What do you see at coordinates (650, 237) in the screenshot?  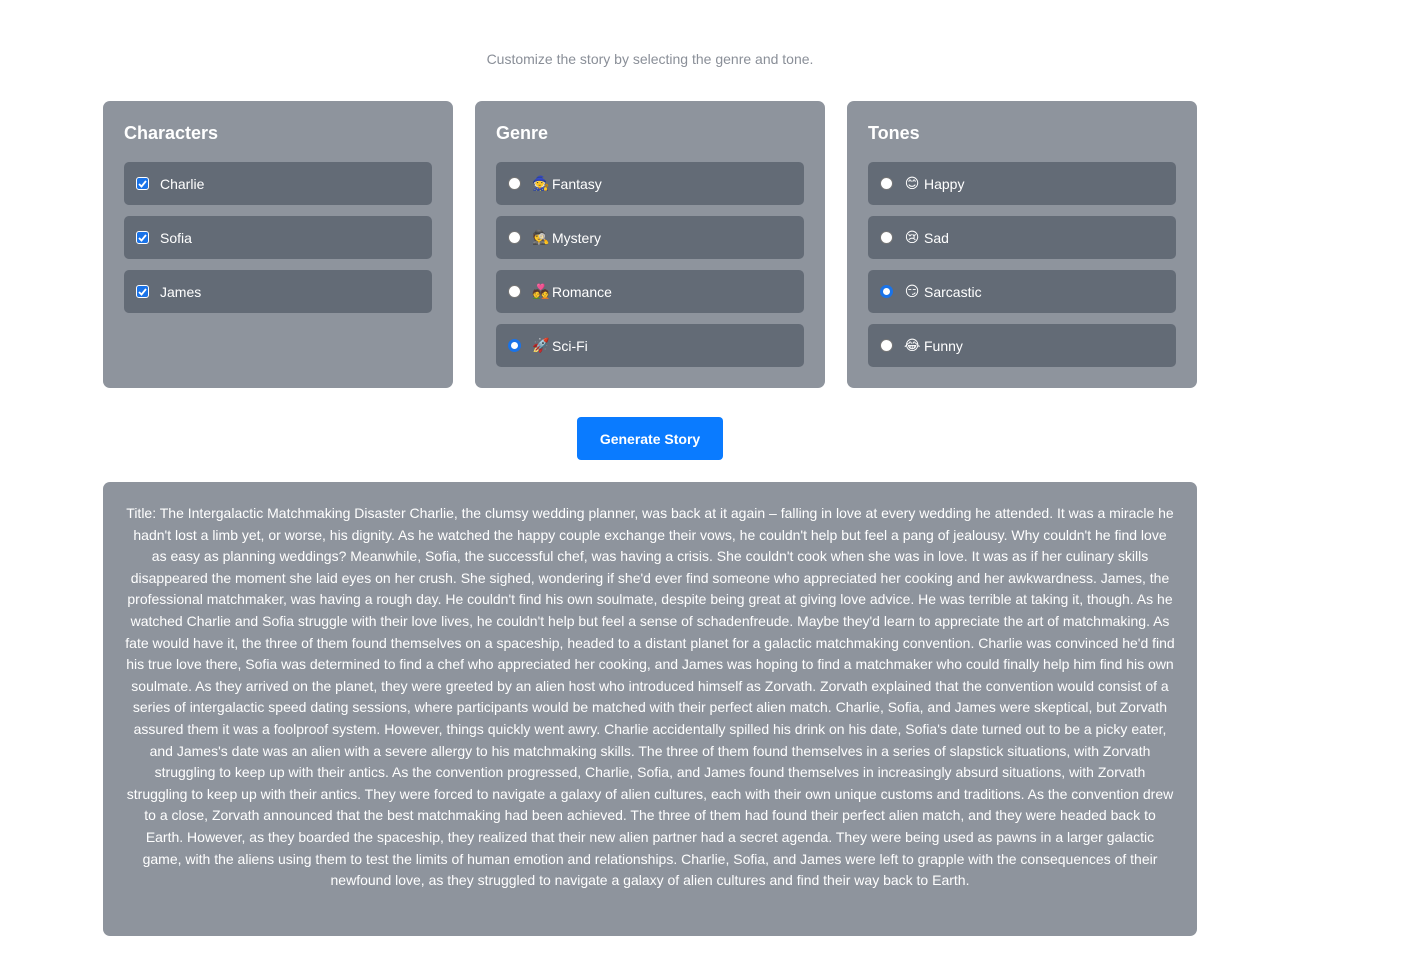 I see `genre-option-mystery: 🕵 Mystery` at bounding box center [650, 237].